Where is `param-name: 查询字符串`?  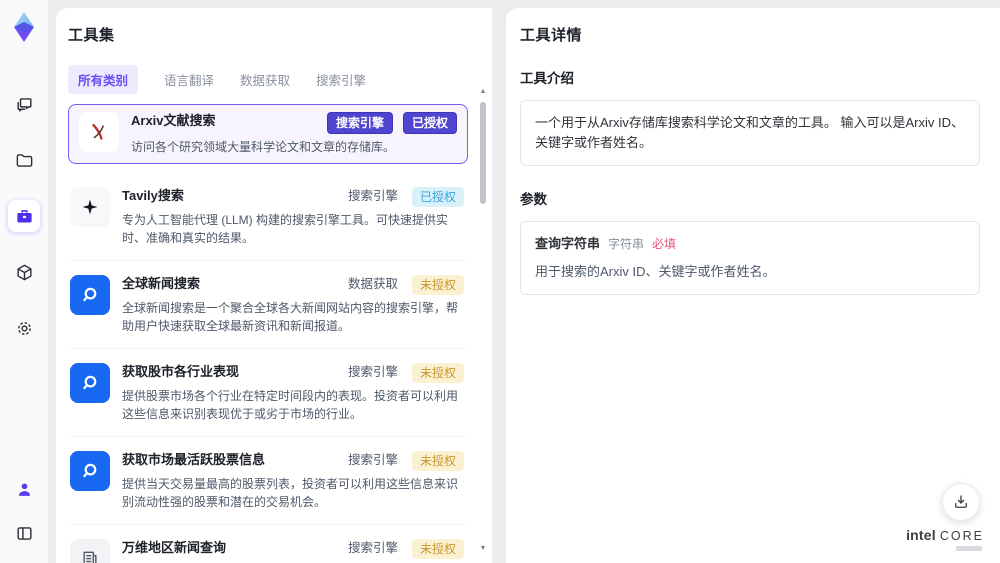
param-name: 查询字符串 is located at coordinates (568, 243).